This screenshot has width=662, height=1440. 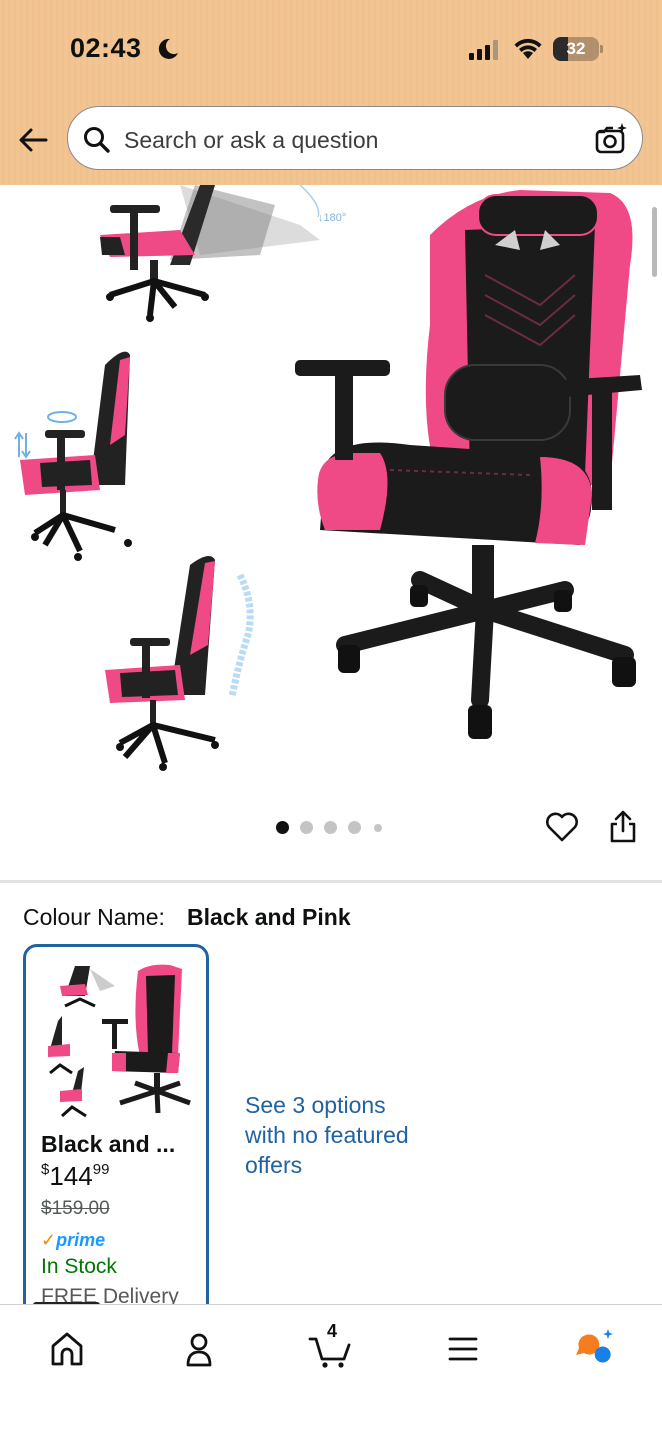 What do you see at coordinates (269, 917) in the screenshot?
I see `colour-value: Black and Pink` at bounding box center [269, 917].